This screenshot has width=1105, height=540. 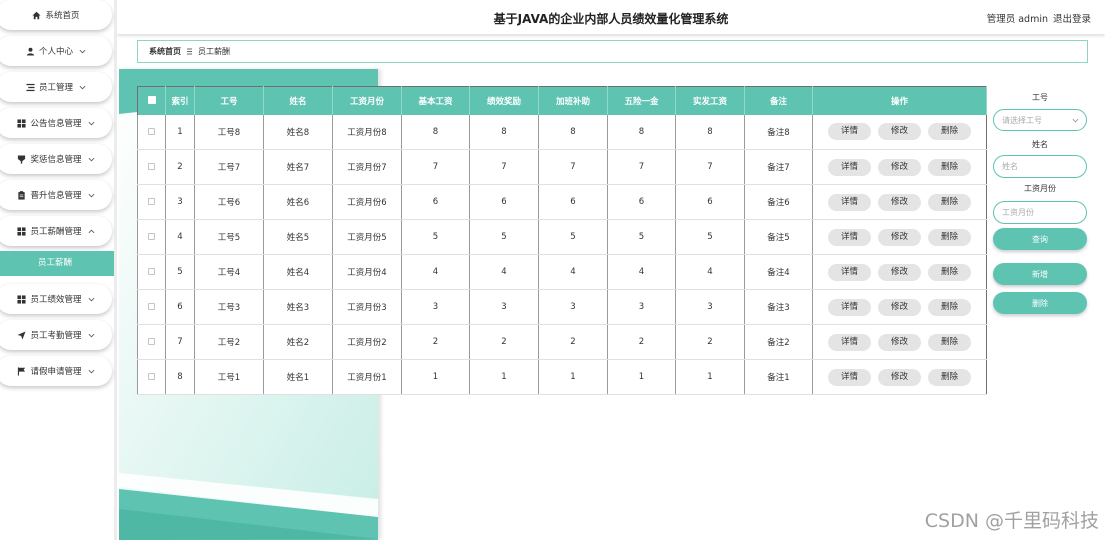 What do you see at coordinates (641, 202) in the screenshot?
I see `cell-insurance-fund: 6` at bounding box center [641, 202].